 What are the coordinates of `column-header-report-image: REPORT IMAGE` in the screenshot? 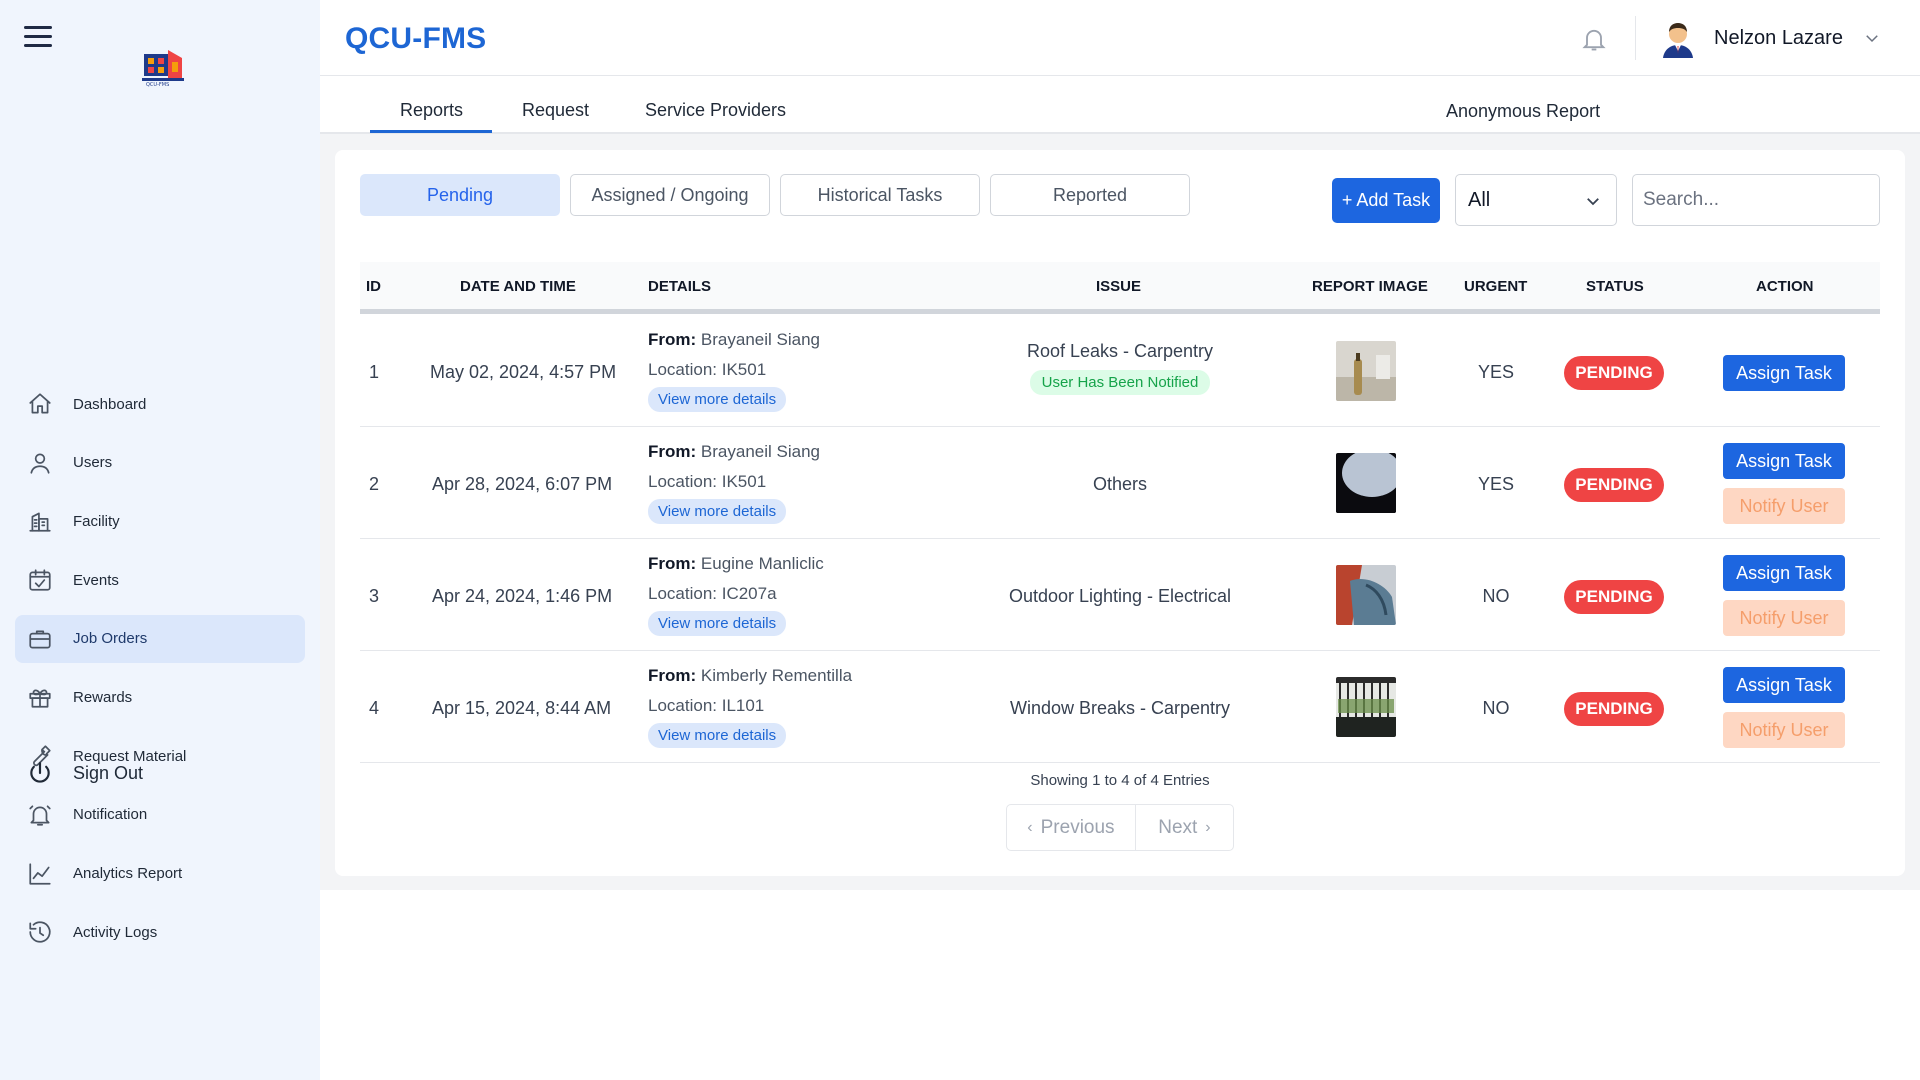 It's located at (1370, 286).